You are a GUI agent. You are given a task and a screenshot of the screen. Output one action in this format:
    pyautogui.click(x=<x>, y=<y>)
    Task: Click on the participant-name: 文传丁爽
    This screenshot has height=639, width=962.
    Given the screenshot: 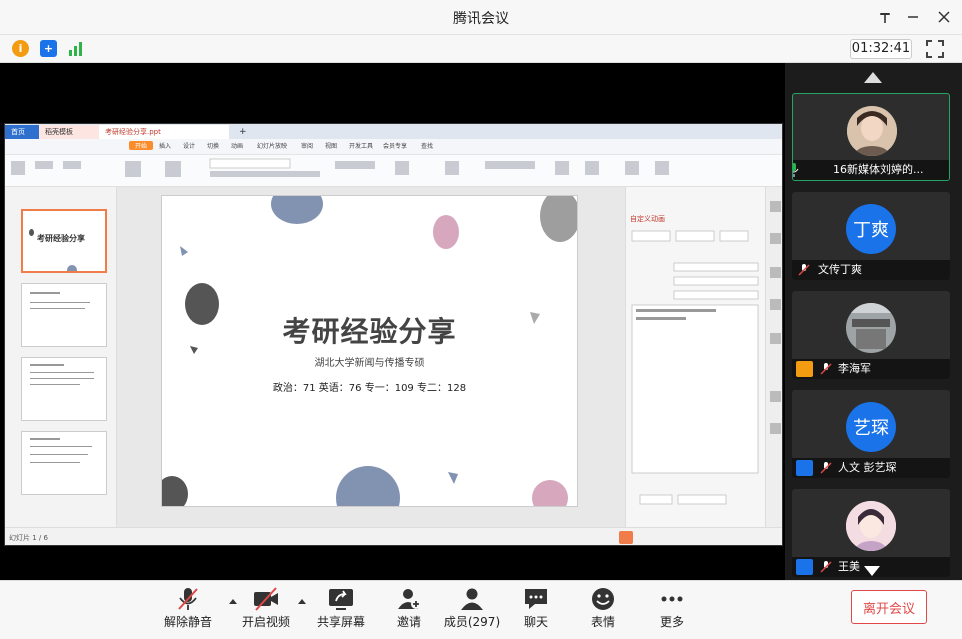 What is the action you would take?
    pyautogui.click(x=871, y=270)
    